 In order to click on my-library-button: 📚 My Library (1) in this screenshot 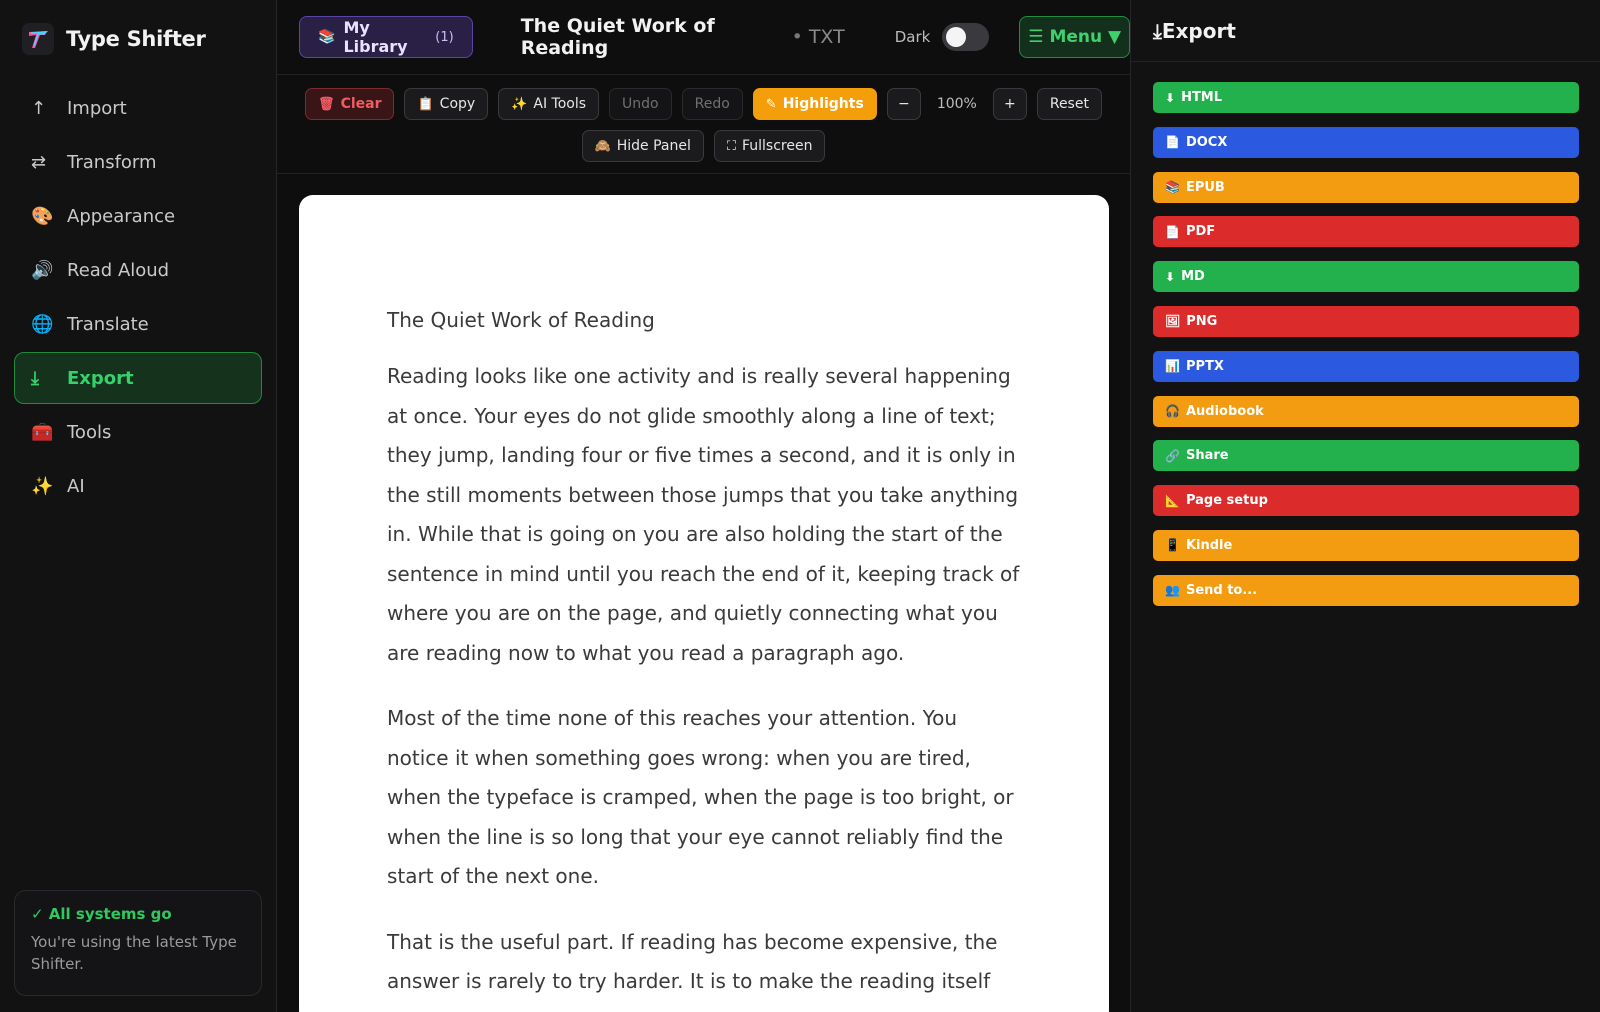, I will do `click(386, 37)`.